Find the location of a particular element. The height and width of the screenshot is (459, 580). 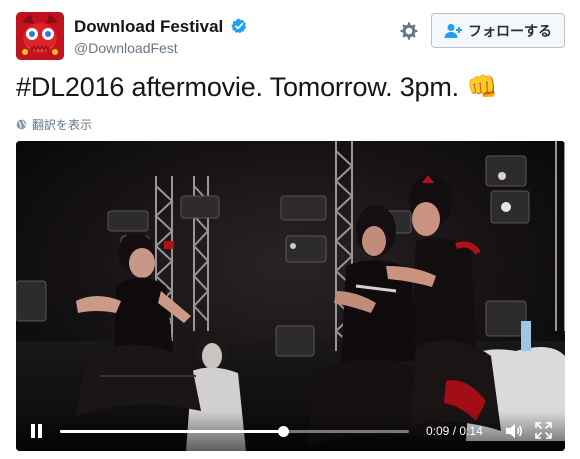

person-add-icon is located at coordinates (453, 30).